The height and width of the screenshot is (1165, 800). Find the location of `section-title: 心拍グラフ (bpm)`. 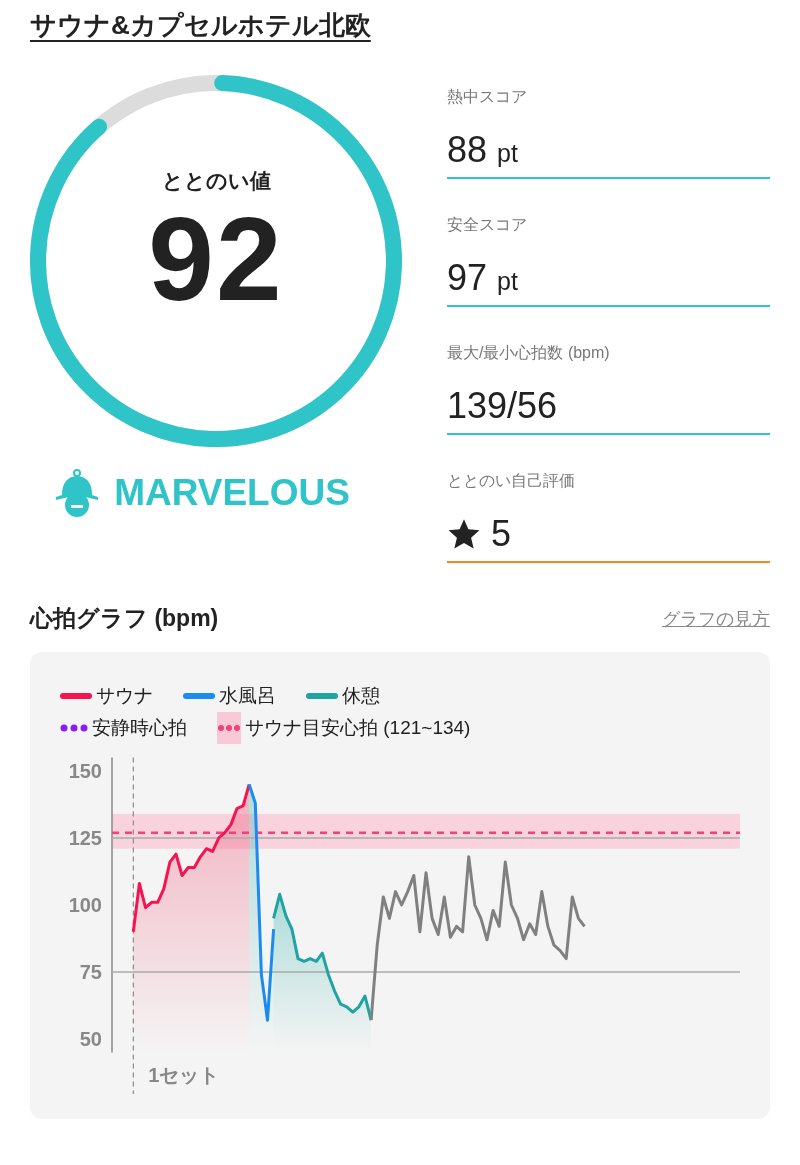

section-title: 心拍グラフ (bpm) is located at coordinates (124, 618).